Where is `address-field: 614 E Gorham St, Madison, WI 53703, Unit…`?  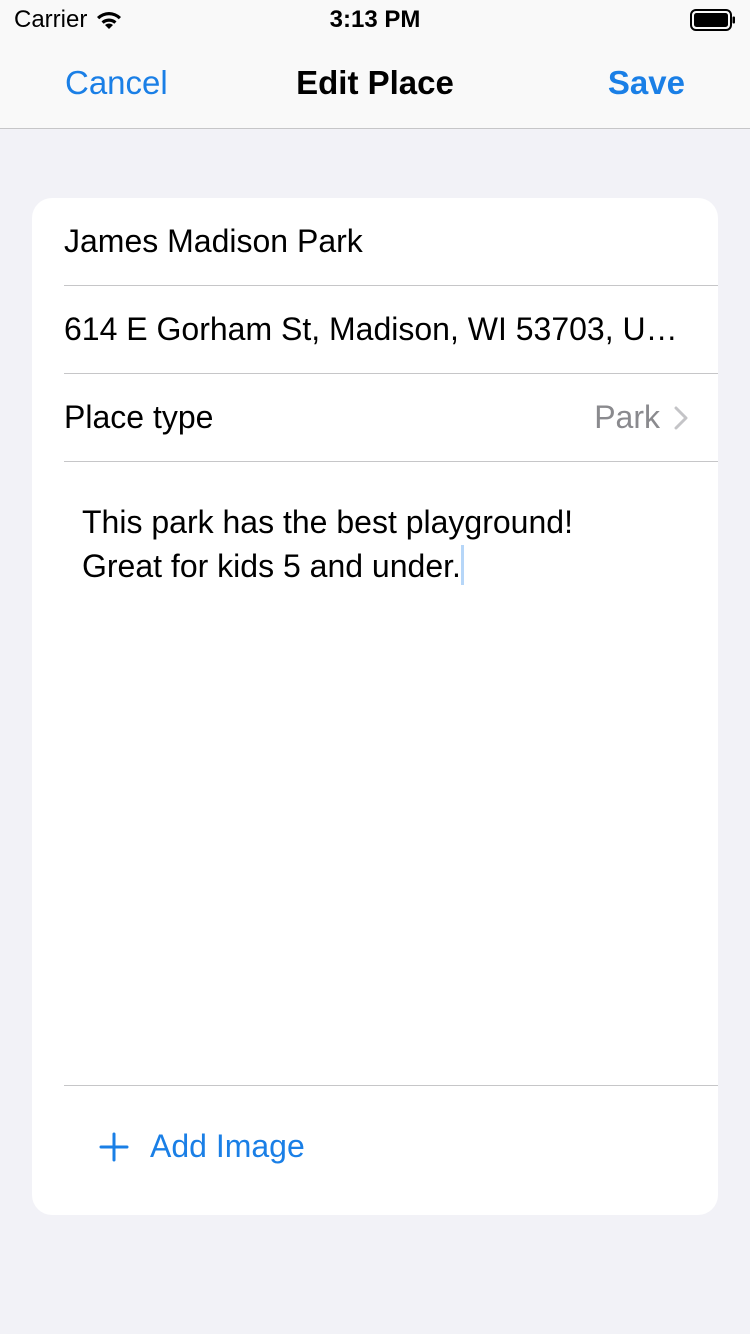 address-field: 614 E Gorham St, Madison, WI 53703, Unit… is located at coordinates (391, 330).